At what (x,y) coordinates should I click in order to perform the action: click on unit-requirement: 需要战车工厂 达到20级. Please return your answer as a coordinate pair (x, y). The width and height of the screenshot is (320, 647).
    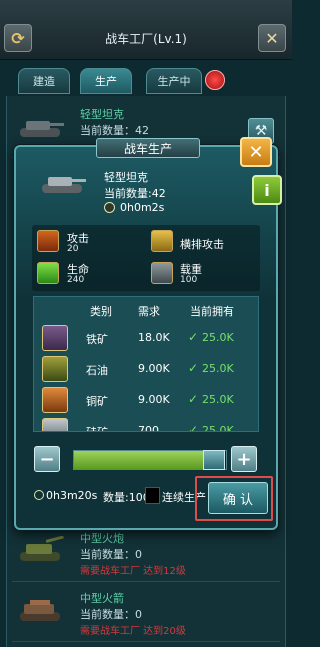
    Looking at the image, I should click on (133, 631).